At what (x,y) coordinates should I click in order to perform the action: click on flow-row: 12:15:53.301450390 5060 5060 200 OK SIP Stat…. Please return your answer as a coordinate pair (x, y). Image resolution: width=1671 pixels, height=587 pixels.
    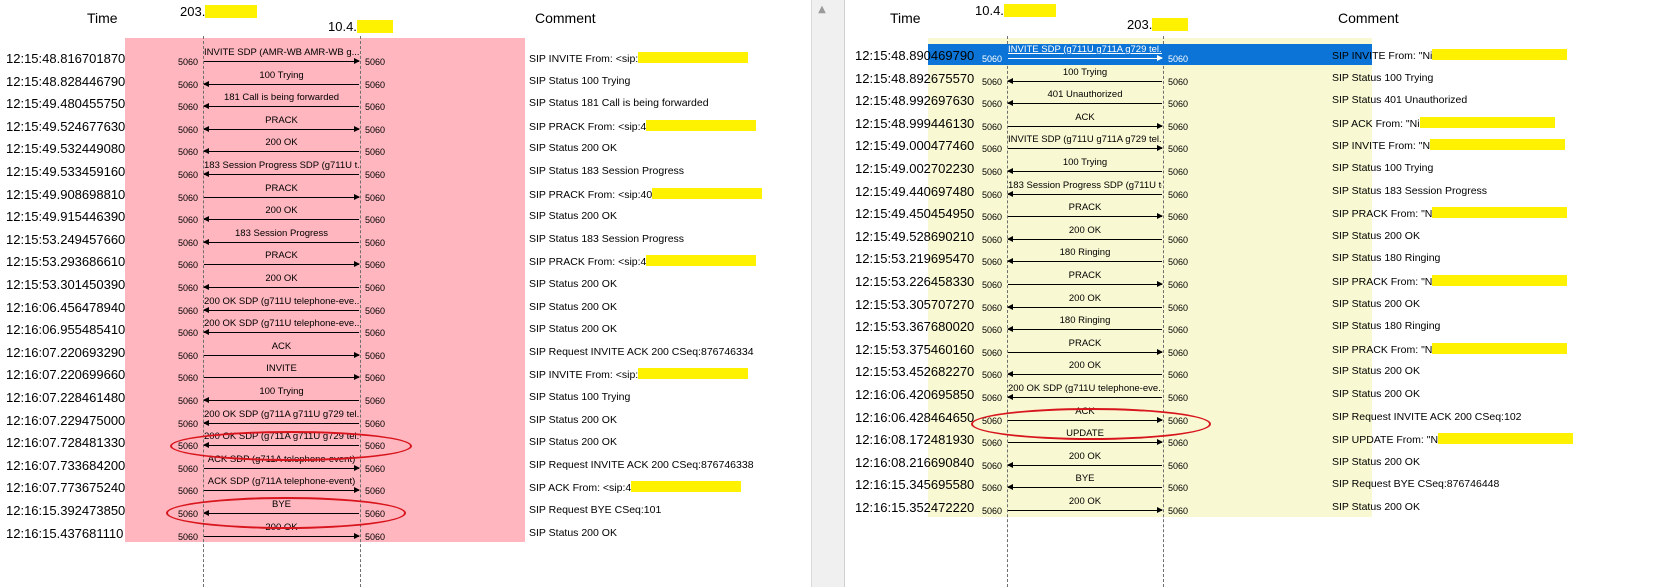
    Looking at the image, I should click on (405, 285).